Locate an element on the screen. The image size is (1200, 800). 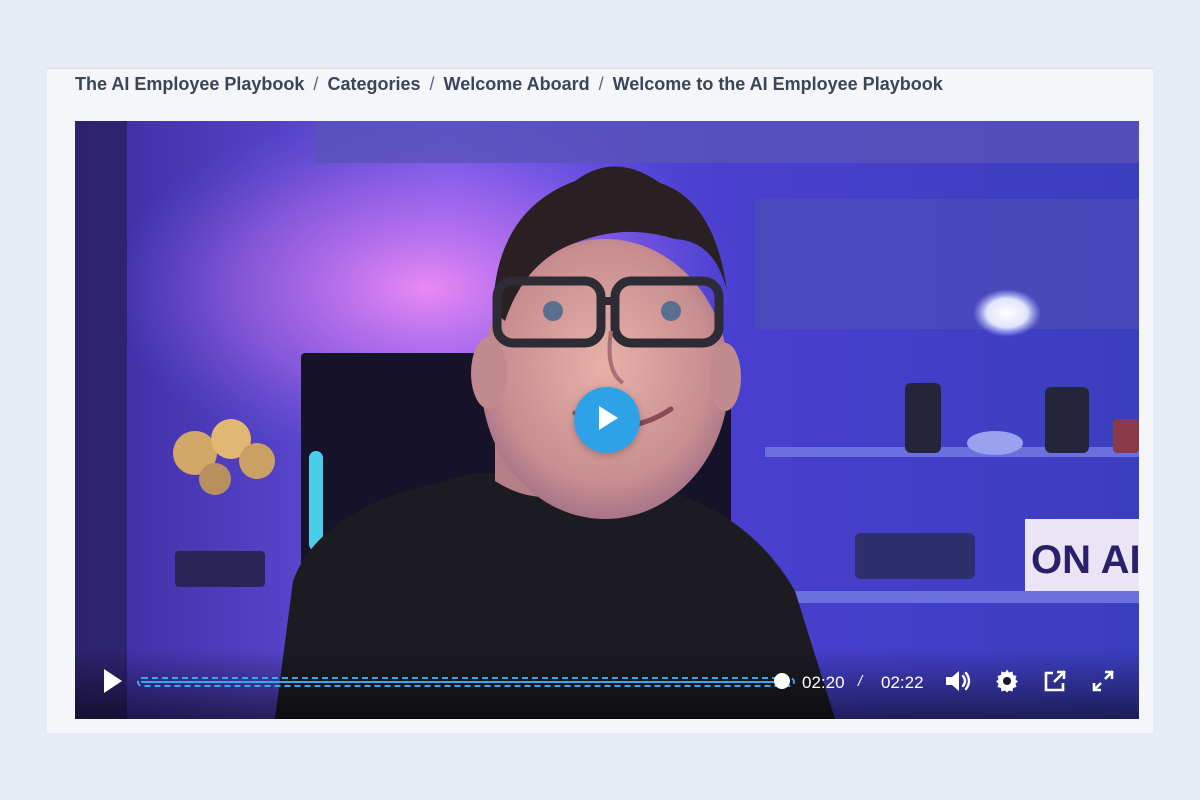
breadcrumb-item-current: Welcome to the AI Employee Playbook is located at coordinates (777, 84).